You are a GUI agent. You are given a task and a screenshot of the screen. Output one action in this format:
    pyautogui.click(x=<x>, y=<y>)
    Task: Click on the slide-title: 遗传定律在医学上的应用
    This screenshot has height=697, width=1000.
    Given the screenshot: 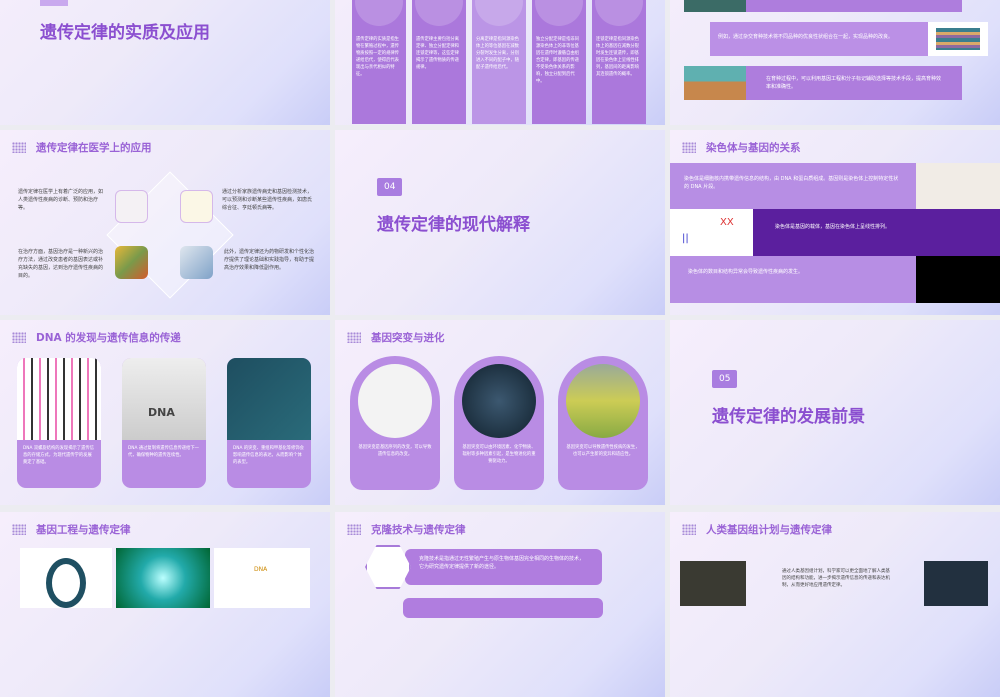 What is the action you would take?
    pyautogui.click(x=94, y=148)
    